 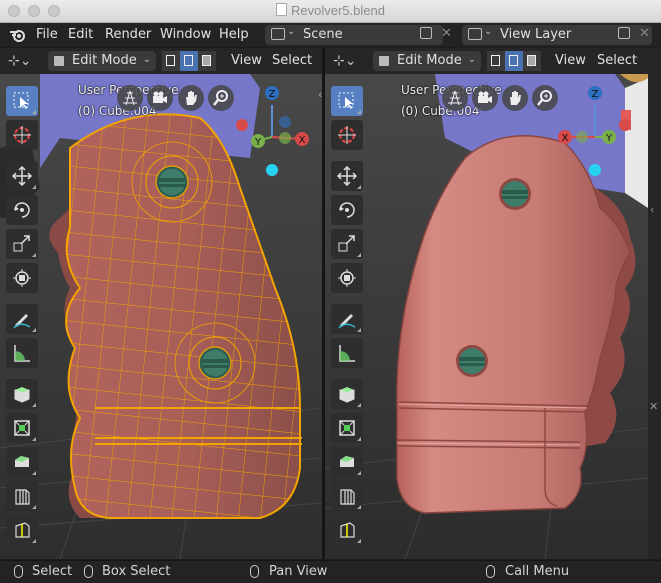 What do you see at coordinates (486, 61) in the screenshot?
I see `viewport-right-header: ⊹⌄ Edit Mode ⌄ View Select` at bounding box center [486, 61].